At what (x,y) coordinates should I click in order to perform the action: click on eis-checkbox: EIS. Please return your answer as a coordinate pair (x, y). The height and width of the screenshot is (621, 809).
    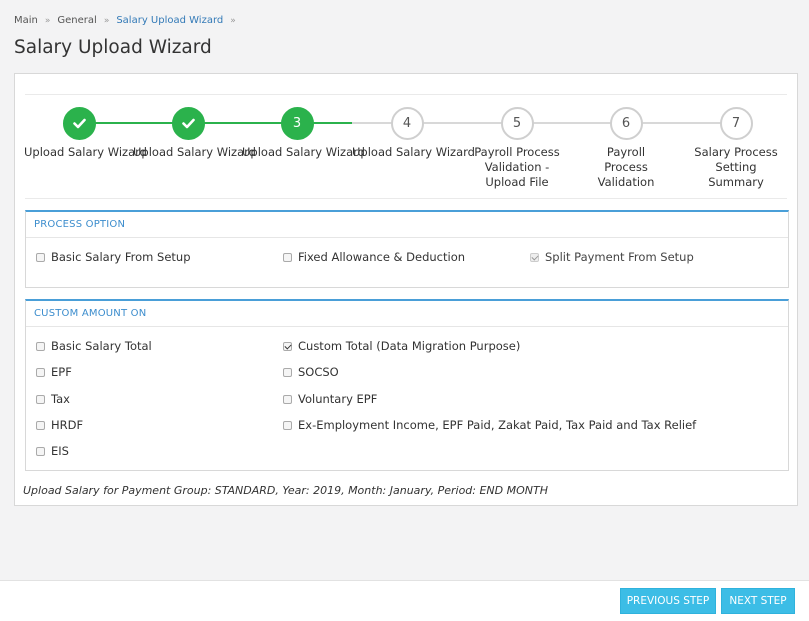
    Looking at the image, I should click on (52, 451).